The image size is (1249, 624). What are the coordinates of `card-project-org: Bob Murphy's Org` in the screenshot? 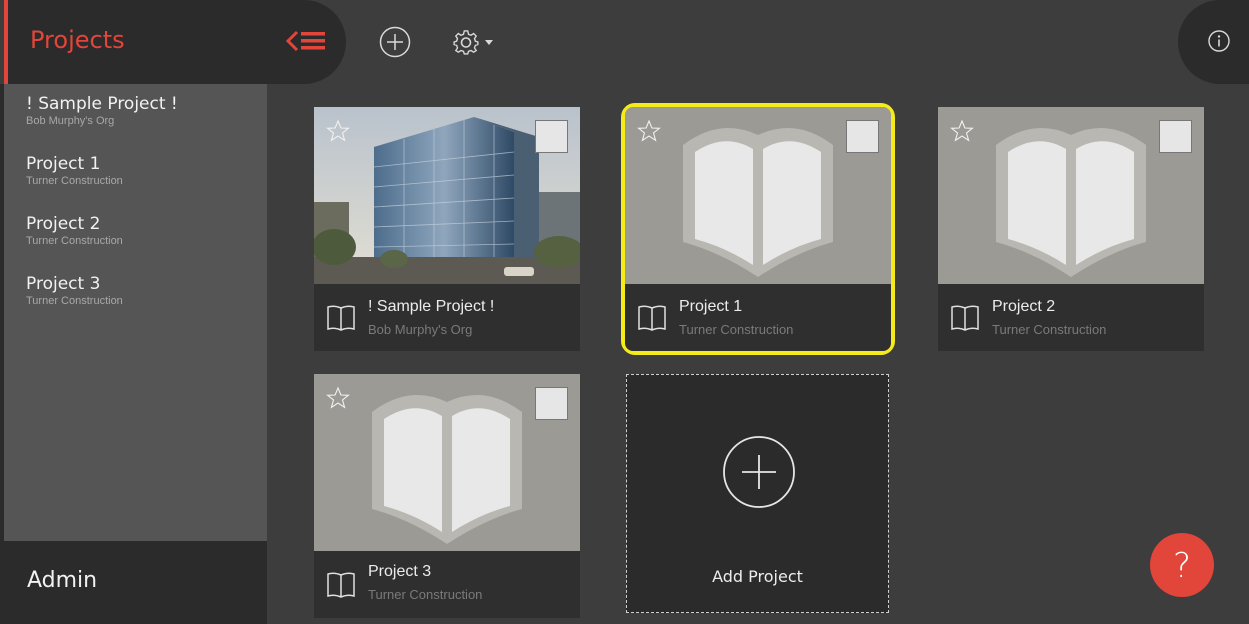 It's located at (420, 329).